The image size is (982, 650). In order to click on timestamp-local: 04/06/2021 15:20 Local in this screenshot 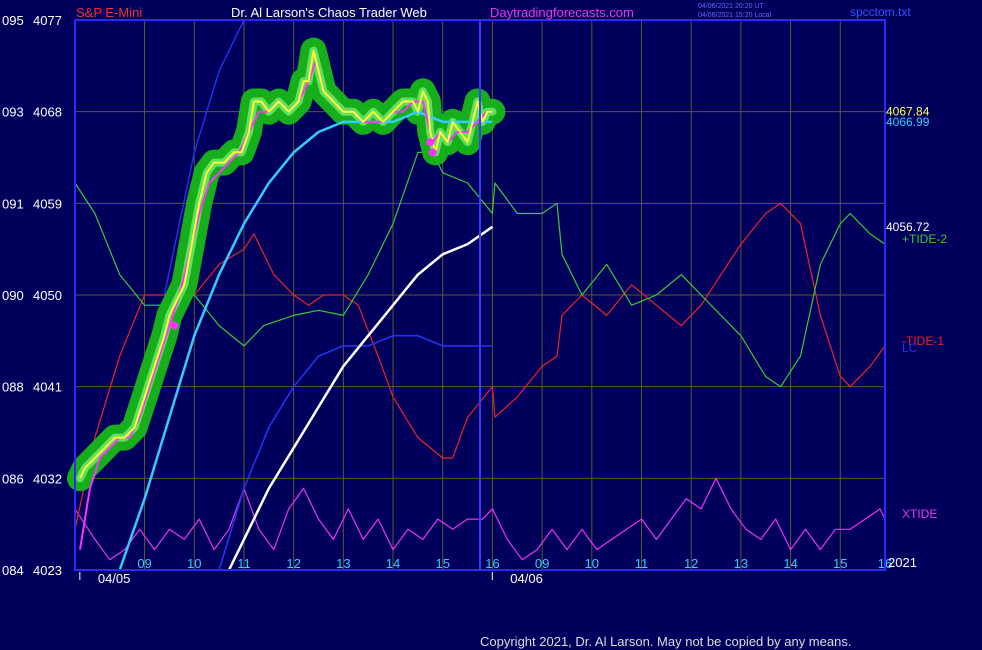, I will do `click(735, 15)`.